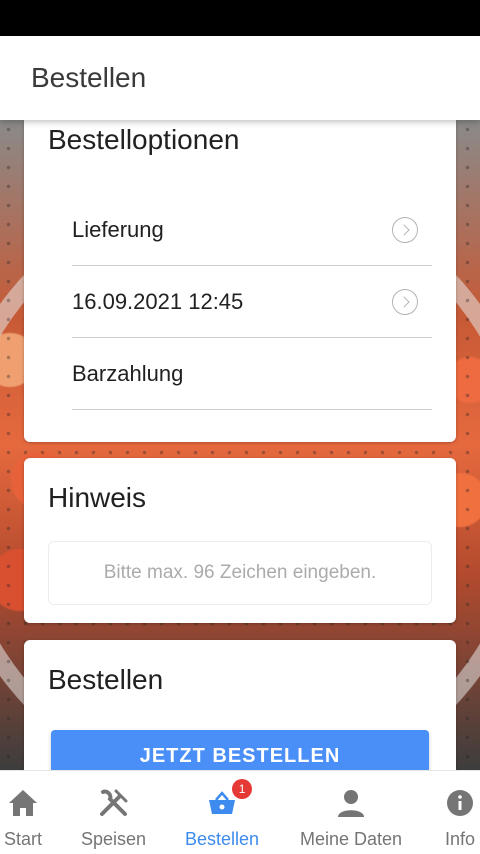 This screenshot has width=480, height=854. Describe the element at coordinates (240, 78) in the screenshot. I see `app-bar: Bestellen` at that location.